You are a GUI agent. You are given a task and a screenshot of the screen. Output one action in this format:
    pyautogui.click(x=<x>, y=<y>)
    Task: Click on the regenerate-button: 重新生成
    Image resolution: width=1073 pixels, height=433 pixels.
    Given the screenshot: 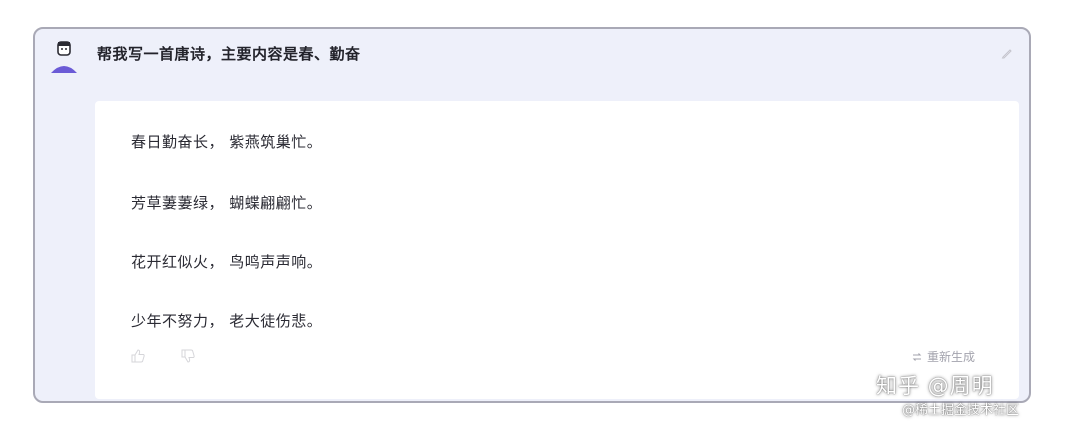 What is the action you would take?
    pyautogui.click(x=943, y=356)
    